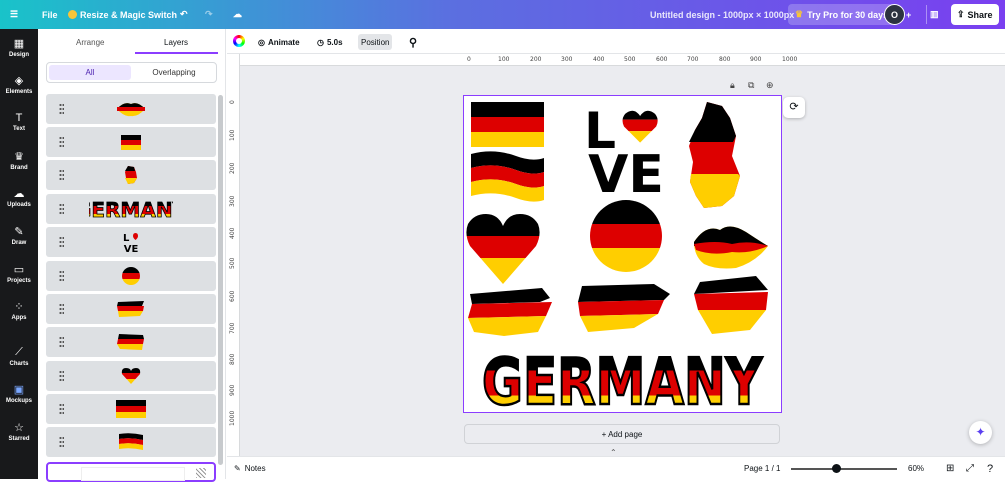 The width and height of the screenshot is (1005, 482). Describe the element at coordinates (916, 468) in the screenshot. I see `zoom-percentage: 60%` at that location.